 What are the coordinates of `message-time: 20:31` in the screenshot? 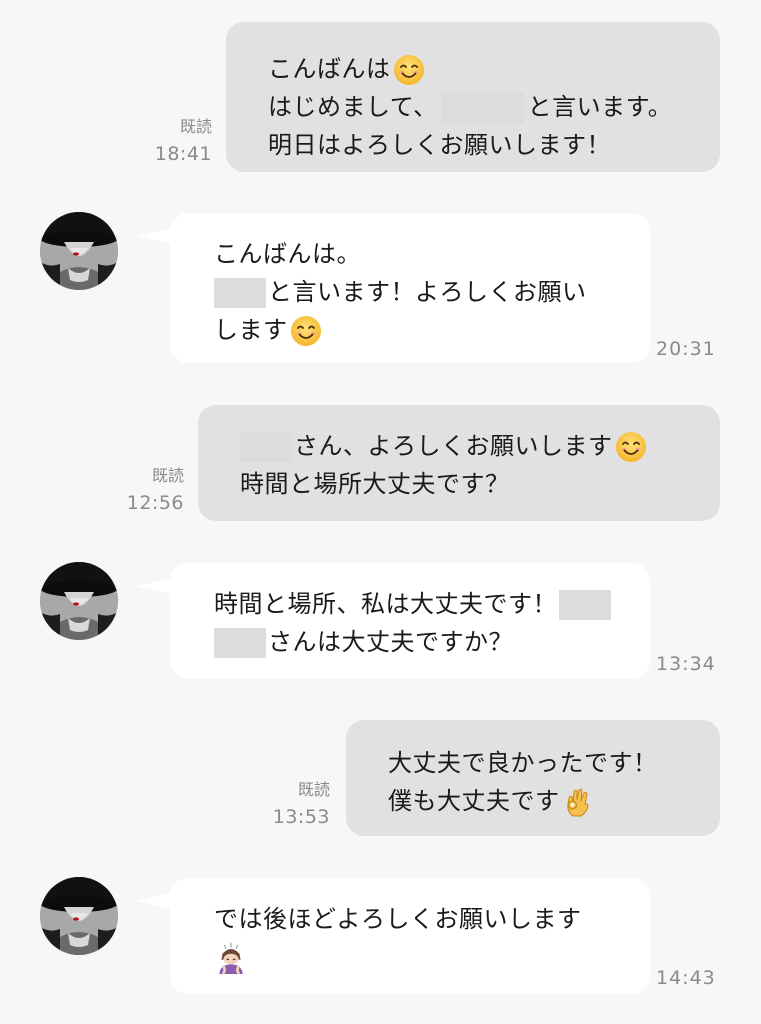 It's located at (686, 349).